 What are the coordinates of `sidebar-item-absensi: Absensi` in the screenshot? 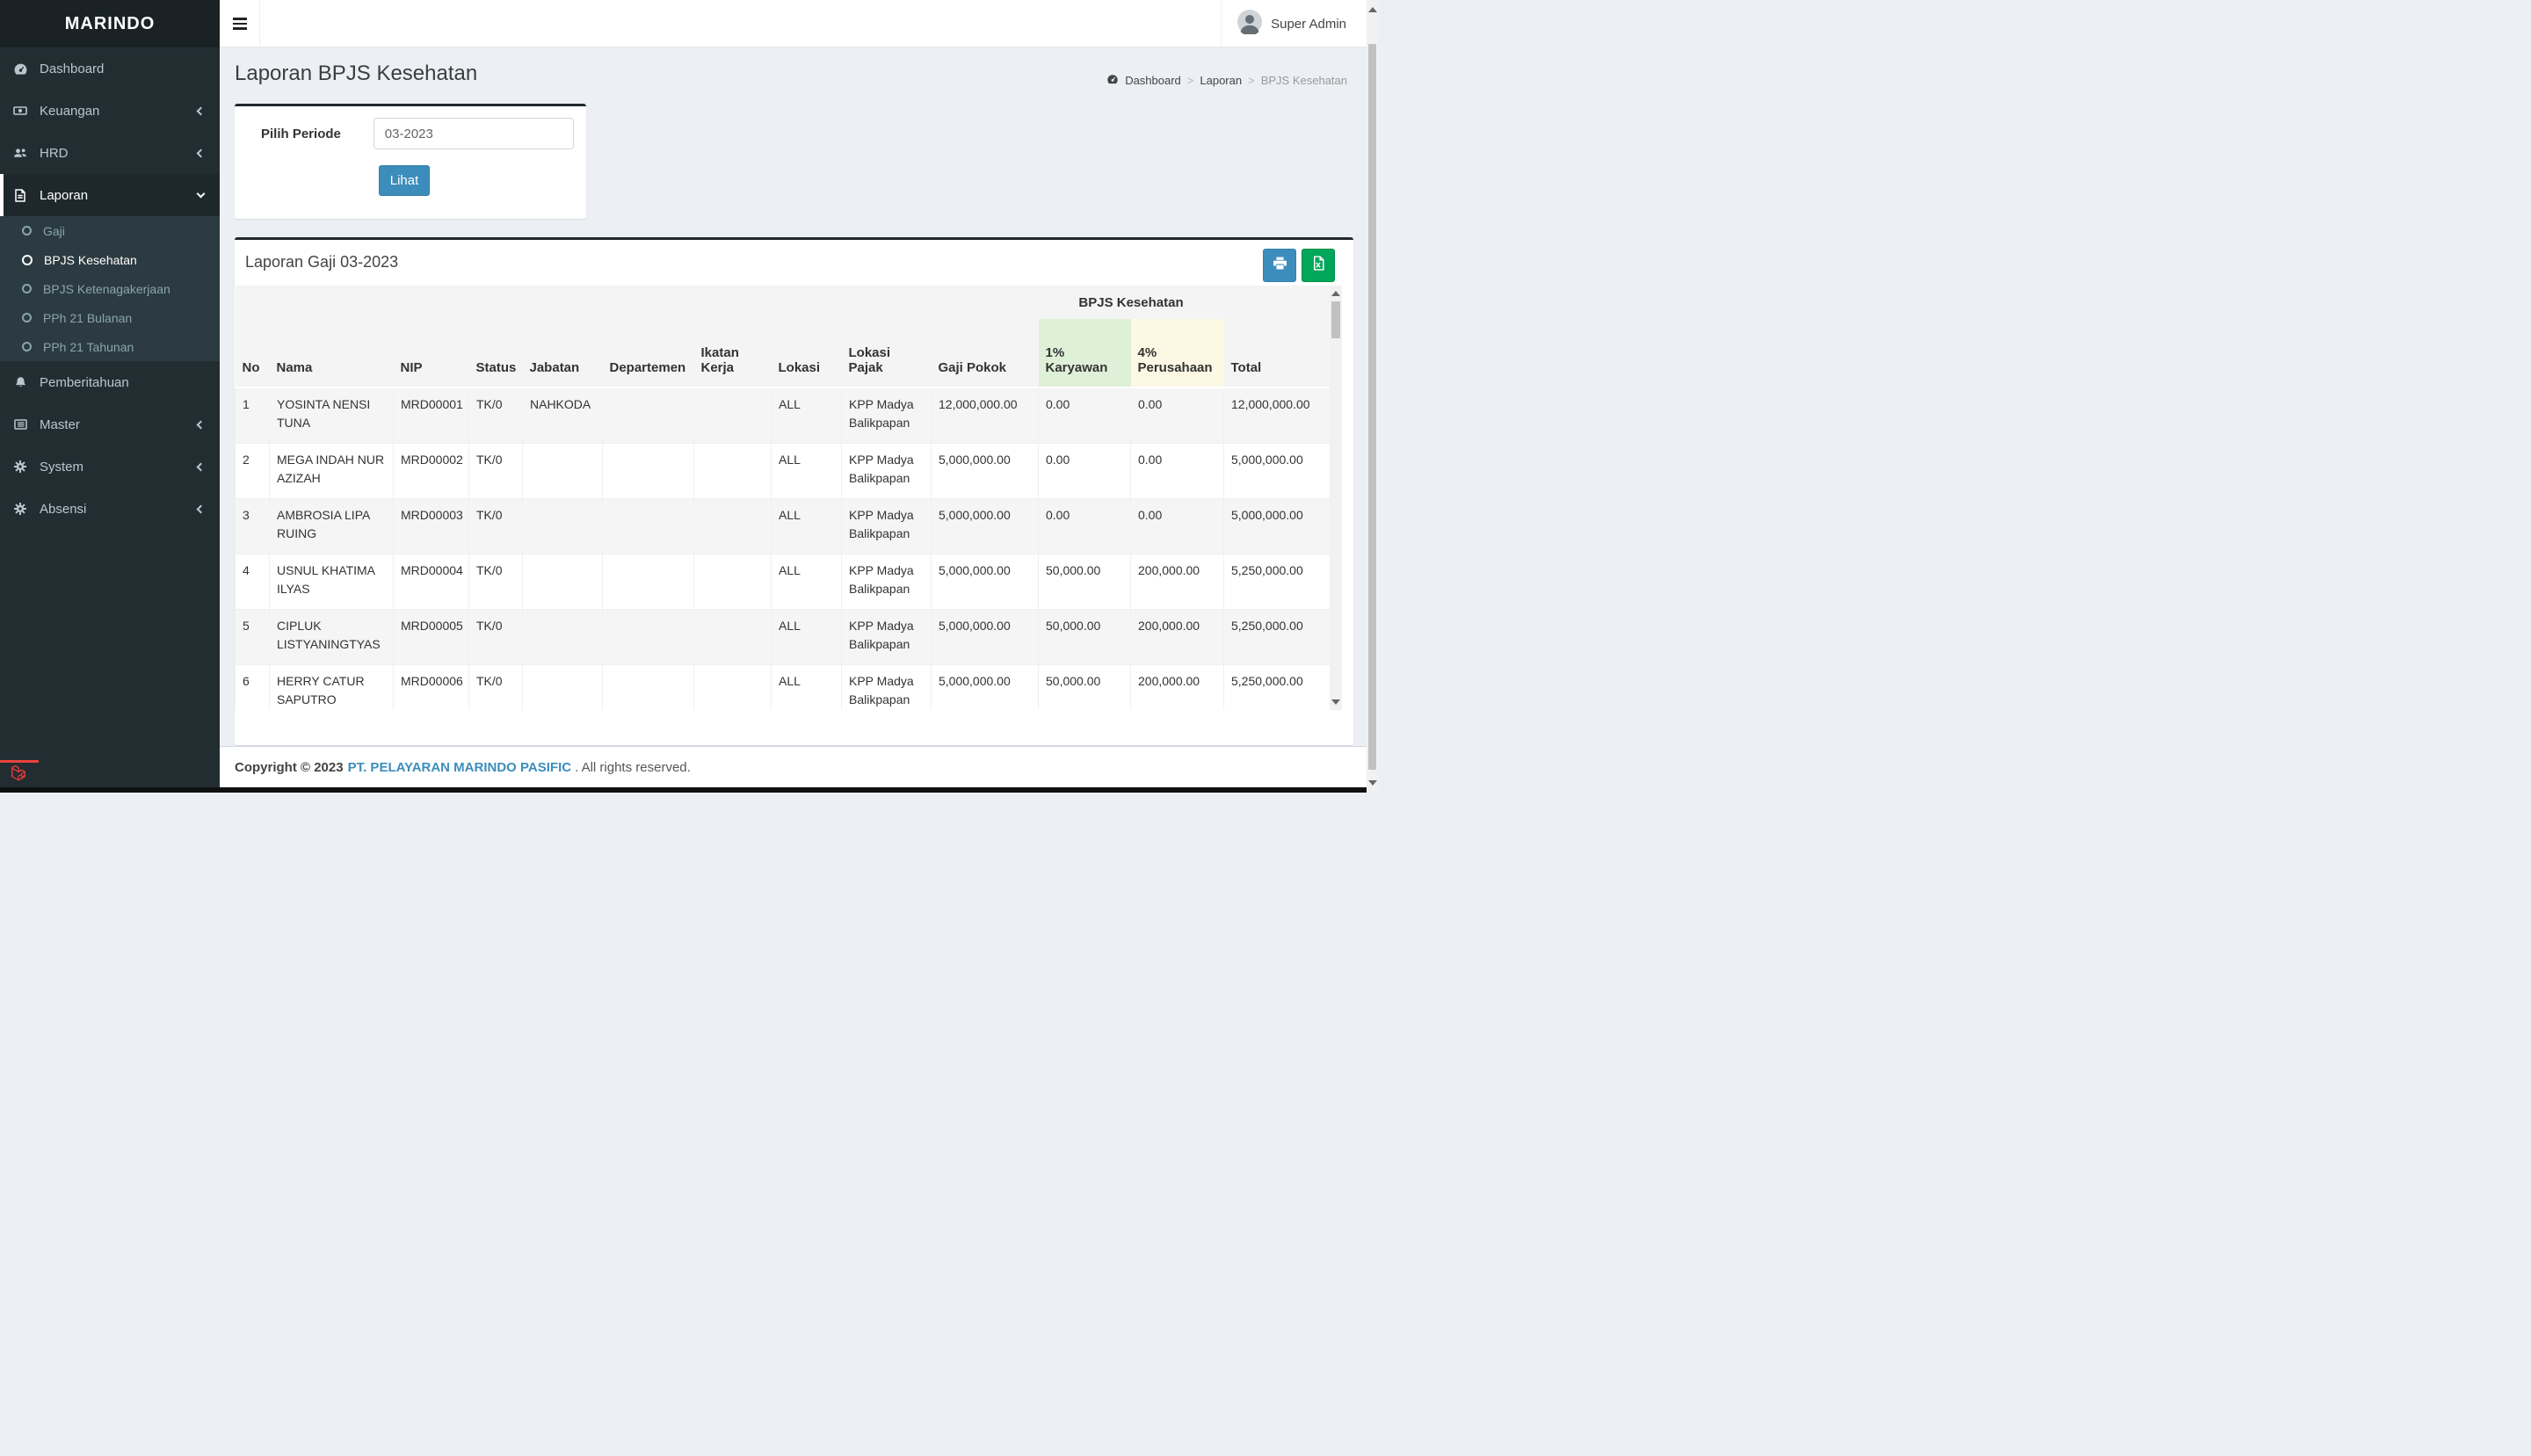 It's located at (110, 509).